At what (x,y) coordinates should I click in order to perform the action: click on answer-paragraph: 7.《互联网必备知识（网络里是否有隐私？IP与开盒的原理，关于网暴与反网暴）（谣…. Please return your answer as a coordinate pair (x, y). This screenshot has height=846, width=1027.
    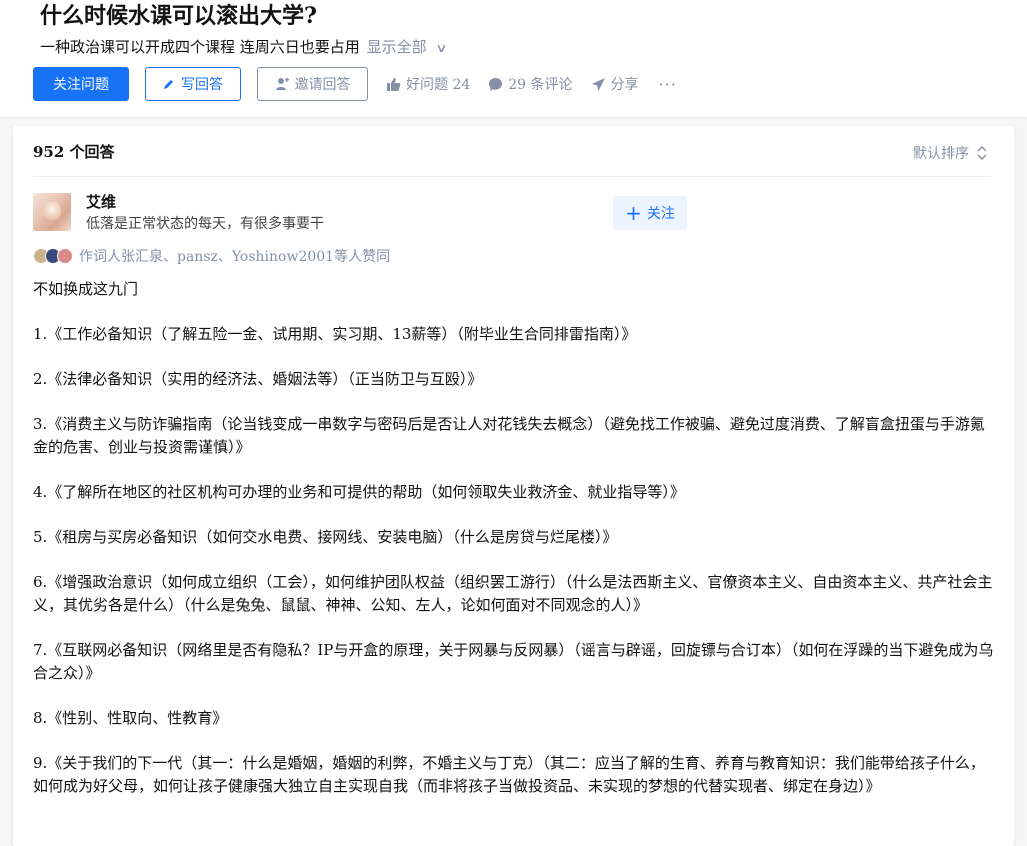
    Looking at the image, I should click on (513, 661).